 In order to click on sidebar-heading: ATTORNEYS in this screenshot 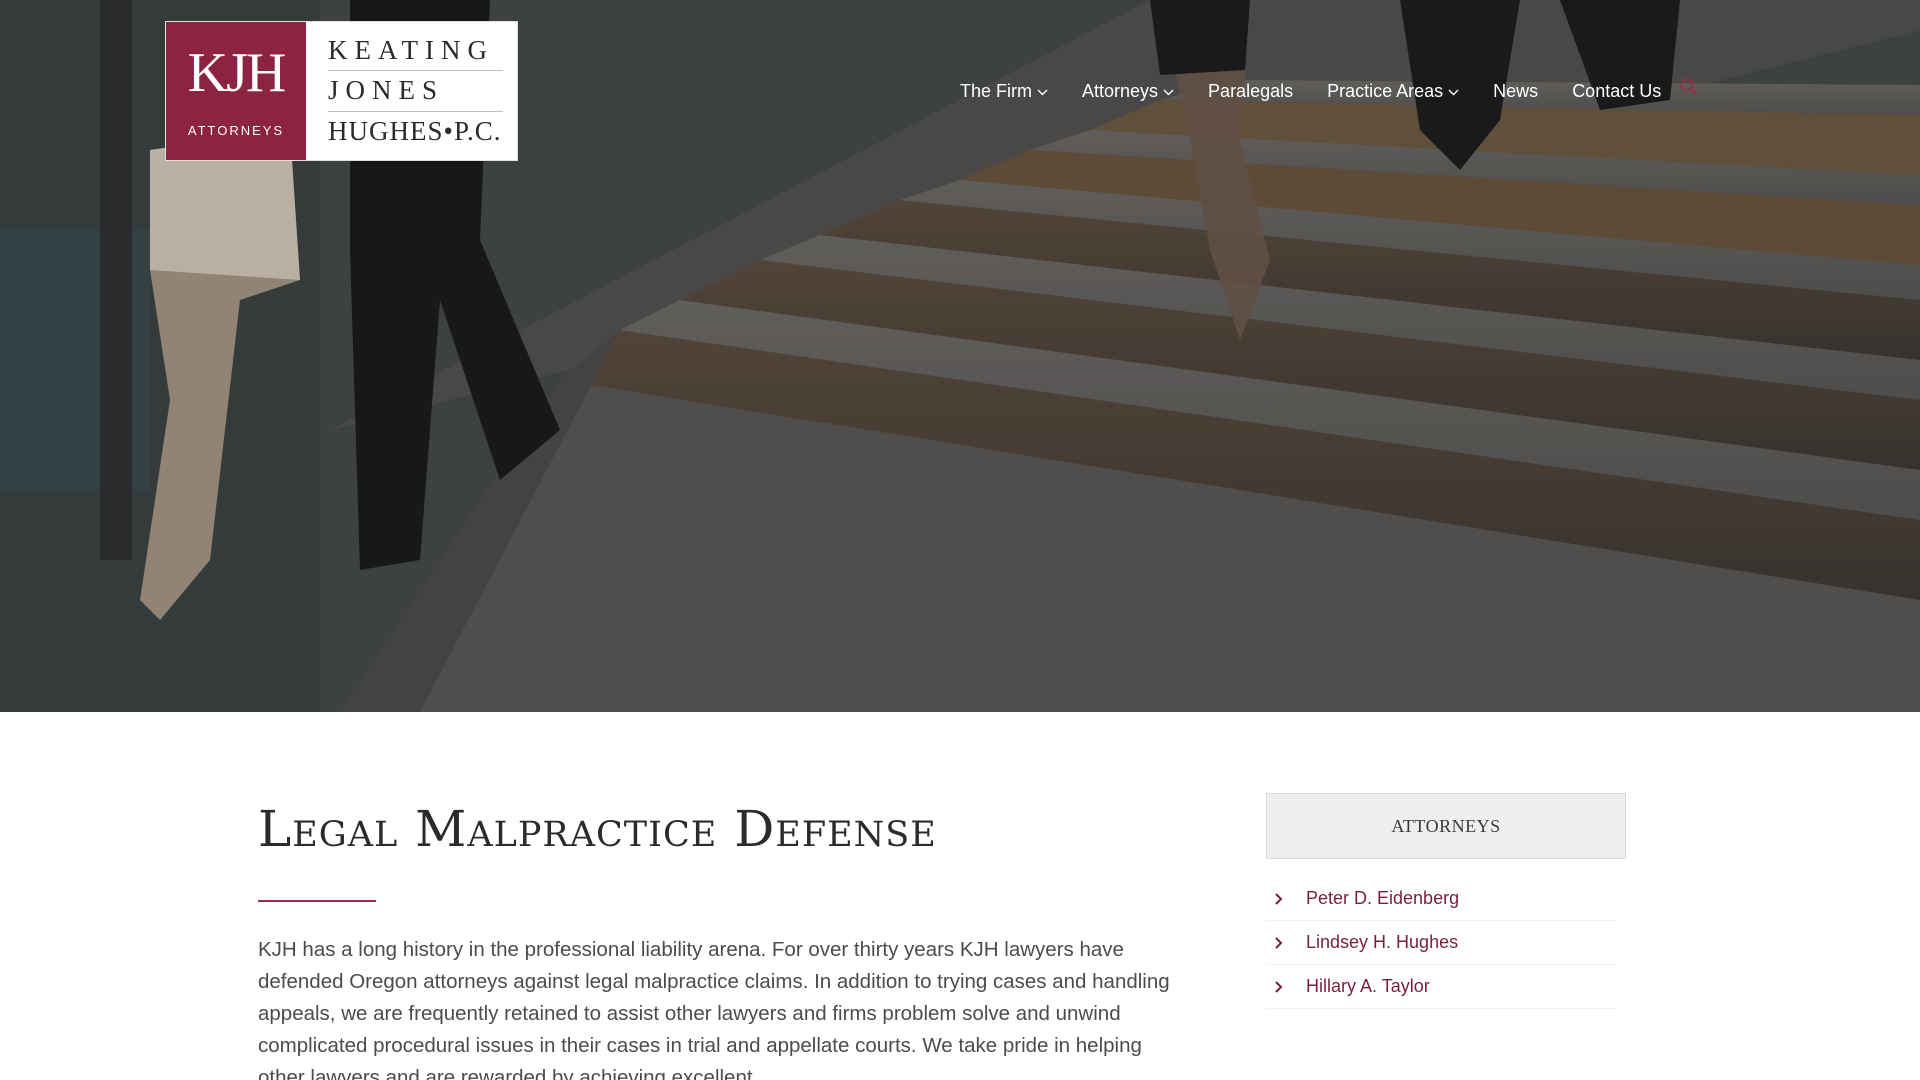, I will do `click(1446, 826)`.